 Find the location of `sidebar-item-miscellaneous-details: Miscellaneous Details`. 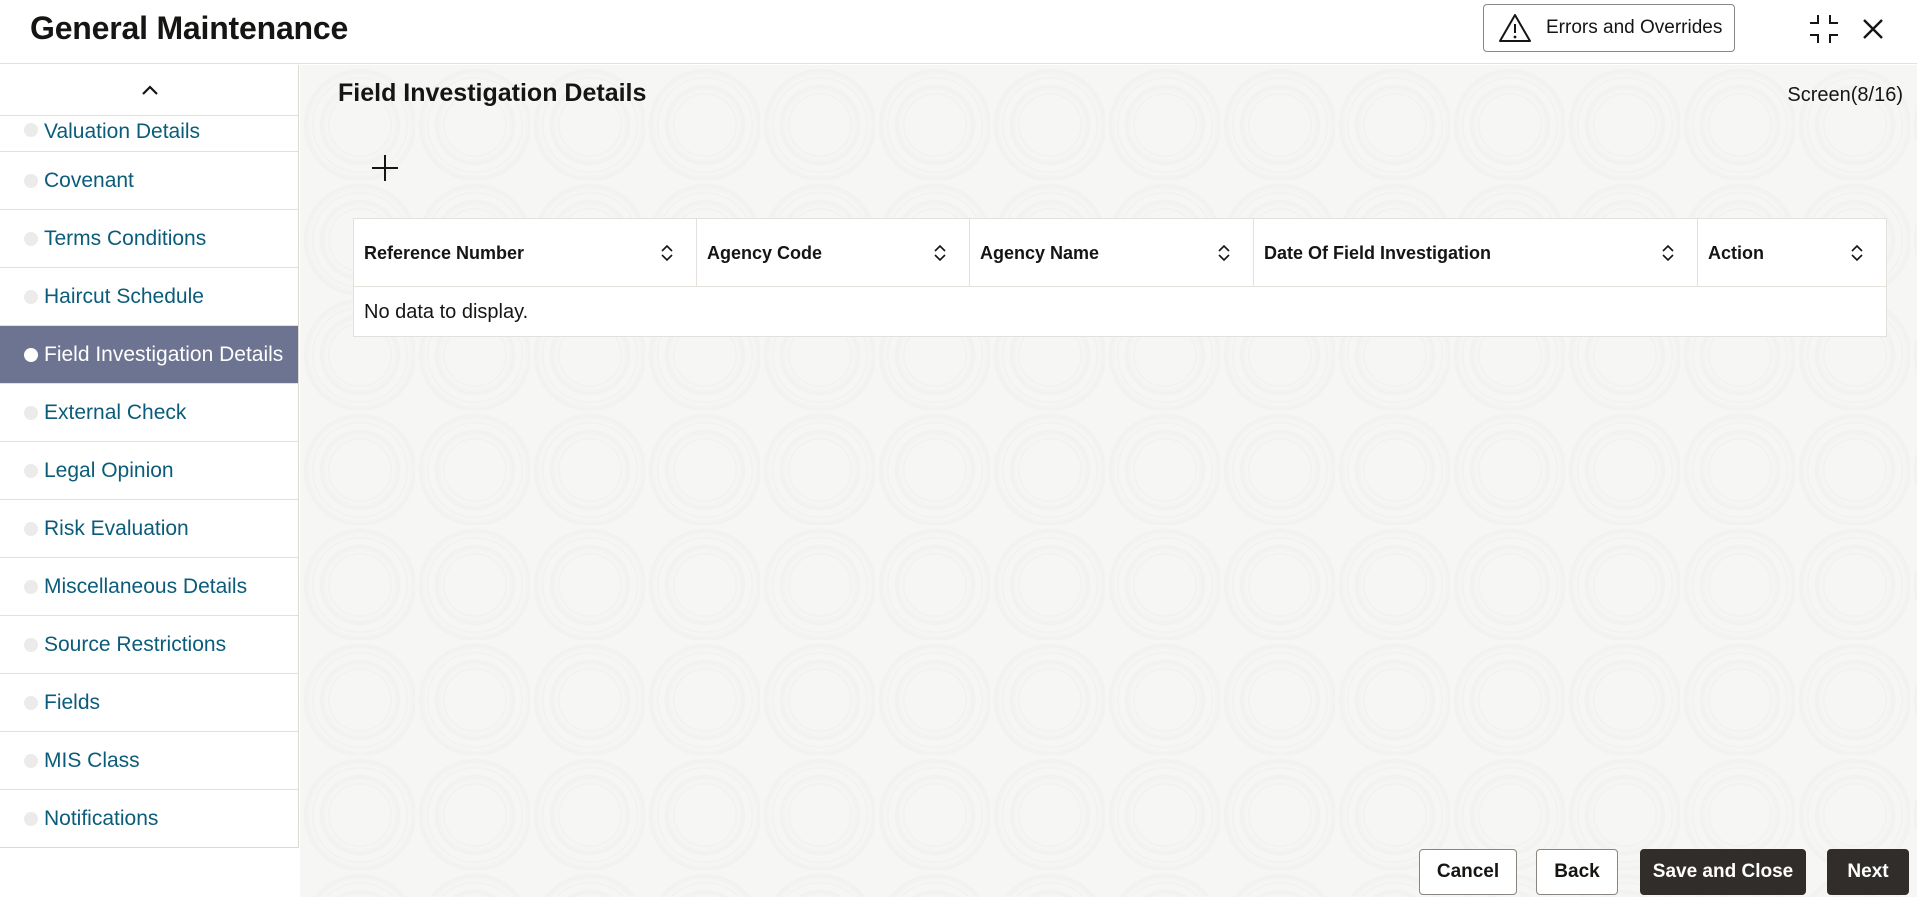

sidebar-item-miscellaneous-details: Miscellaneous Details is located at coordinates (149, 587).